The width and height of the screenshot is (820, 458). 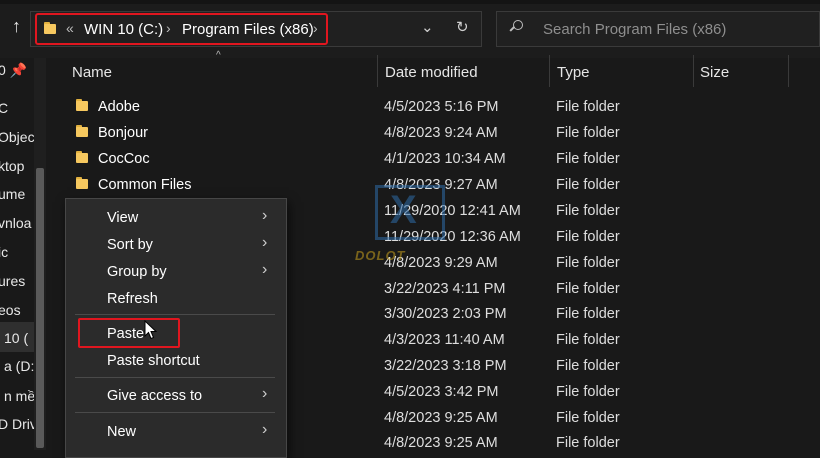 What do you see at coordinates (10, 310) in the screenshot?
I see `nav-item-videos: eos` at bounding box center [10, 310].